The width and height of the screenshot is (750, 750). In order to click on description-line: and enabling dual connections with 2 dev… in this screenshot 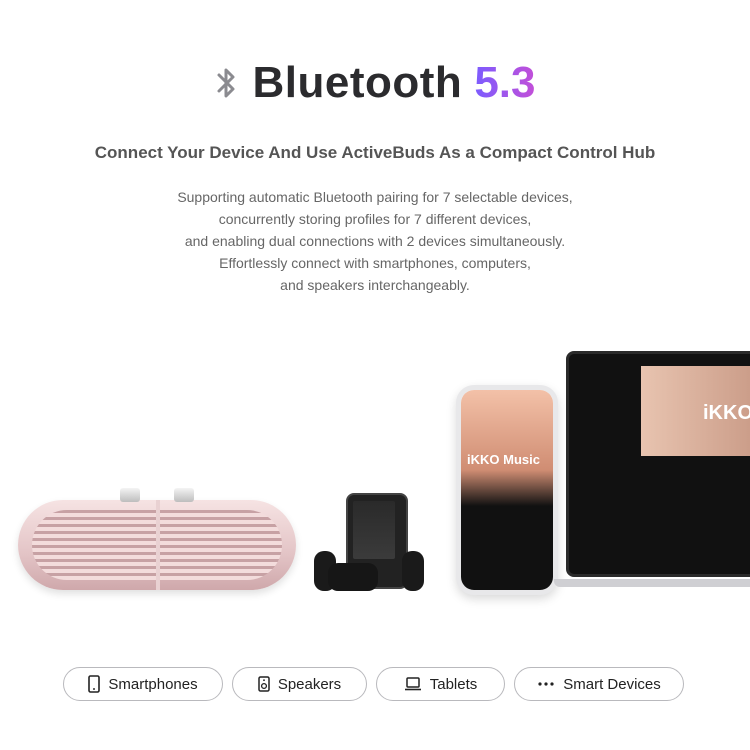, I will do `click(375, 241)`.